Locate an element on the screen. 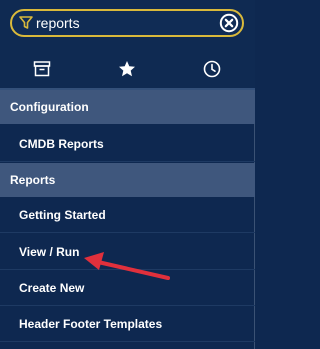 This screenshot has width=320, height=349. filter-icon is located at coordinates (26, 23).